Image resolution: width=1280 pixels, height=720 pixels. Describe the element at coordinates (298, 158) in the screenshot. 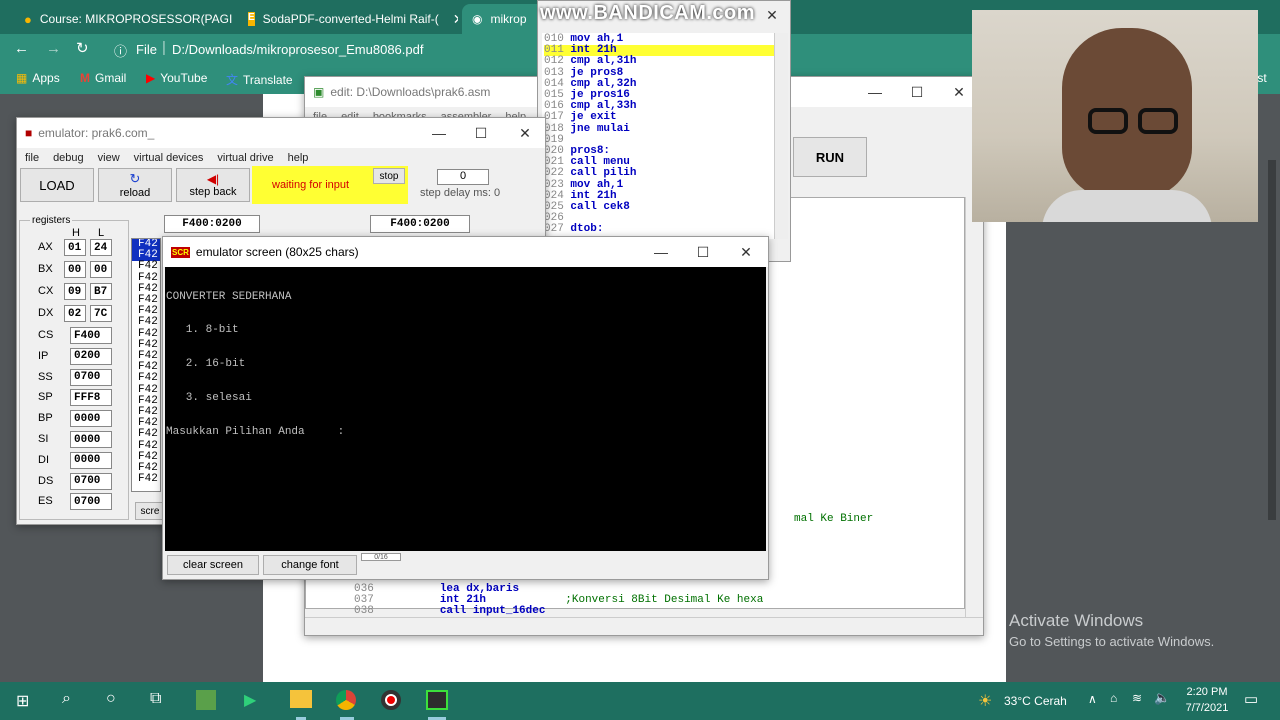

I see `menu-help: help` at that location.